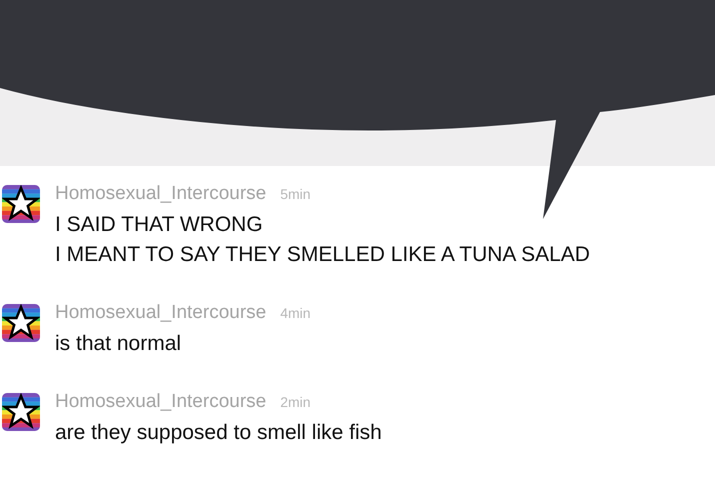 The height and width of the screenshot is (500, 715). Describe the element at coordinates (295, 194) in the screenshot. I see `timestamp: 5min` at that location.